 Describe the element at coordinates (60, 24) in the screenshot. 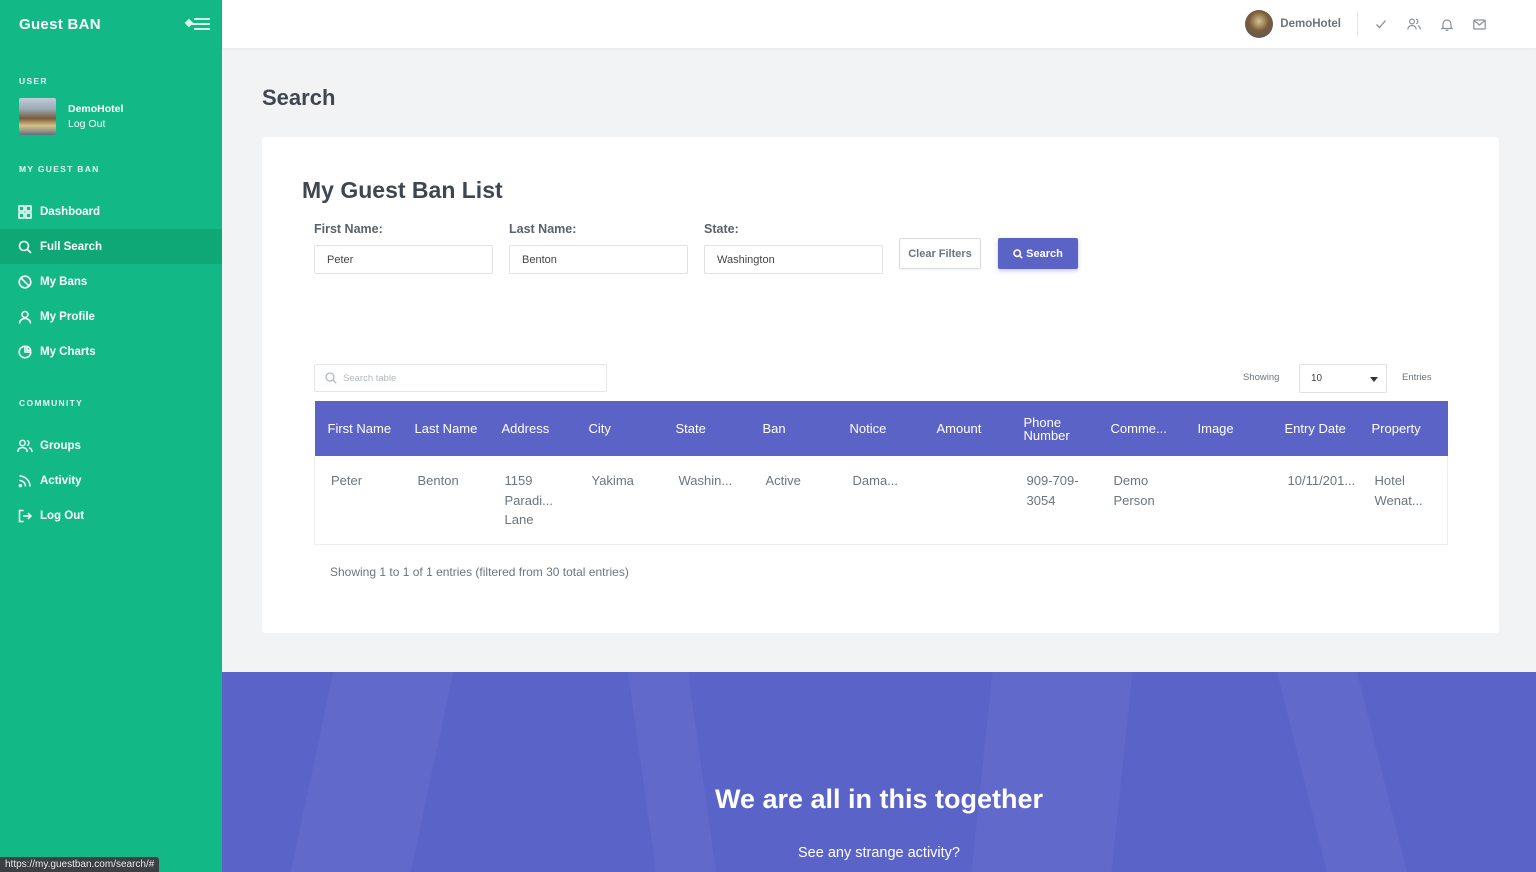

I see `app-title: Guest BAN` at that location.